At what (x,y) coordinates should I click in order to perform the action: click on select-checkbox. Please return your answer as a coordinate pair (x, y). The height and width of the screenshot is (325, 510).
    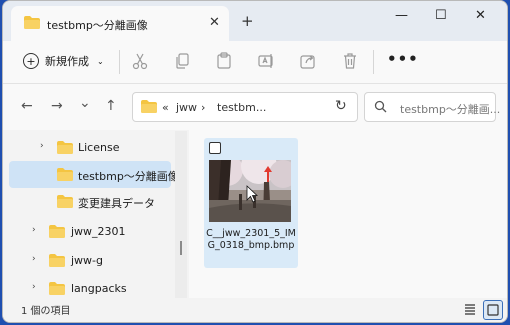
    Looking at the image, I should click on (215, 148).